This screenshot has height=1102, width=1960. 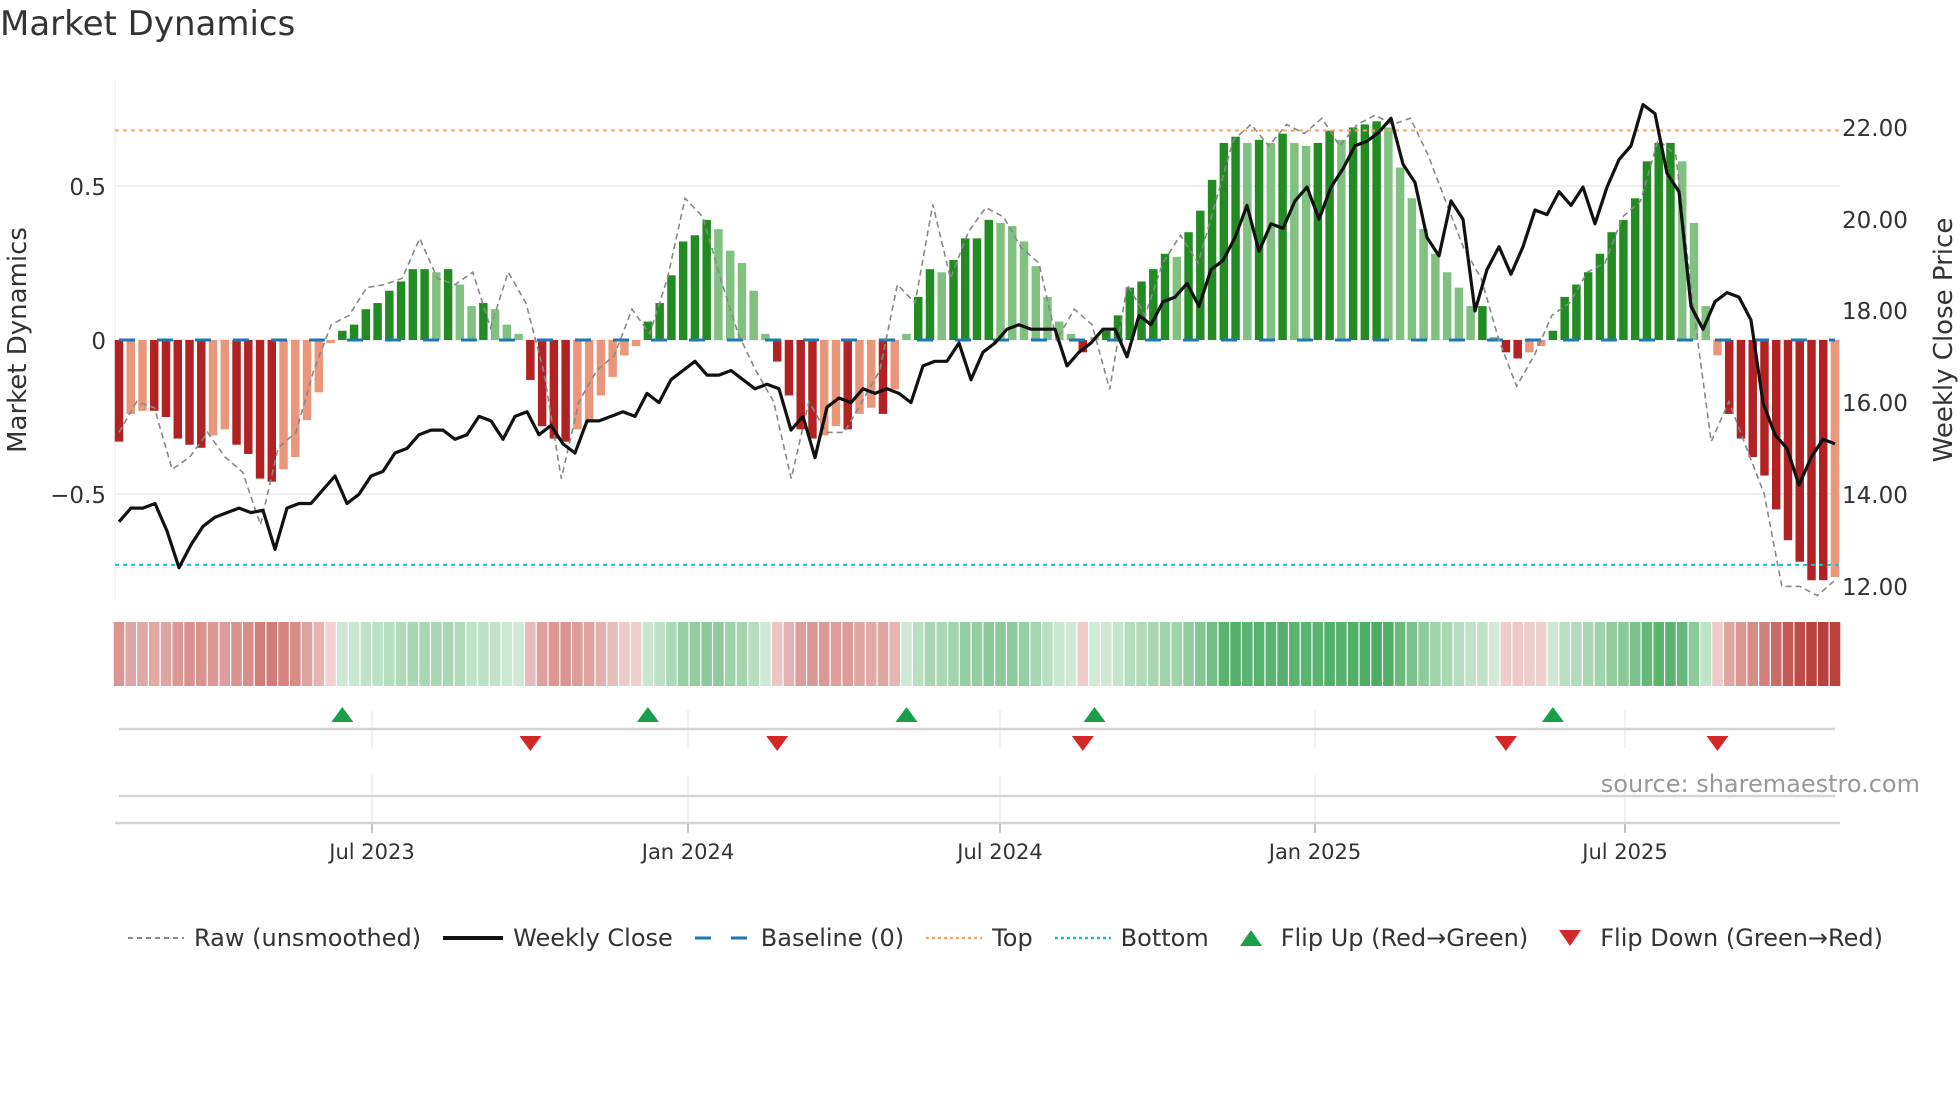 What do you see at coordinates (1623, 852) in the screenshot?
I see `x-tick-label: Jul 2025` at bounding box center [1623, 852].